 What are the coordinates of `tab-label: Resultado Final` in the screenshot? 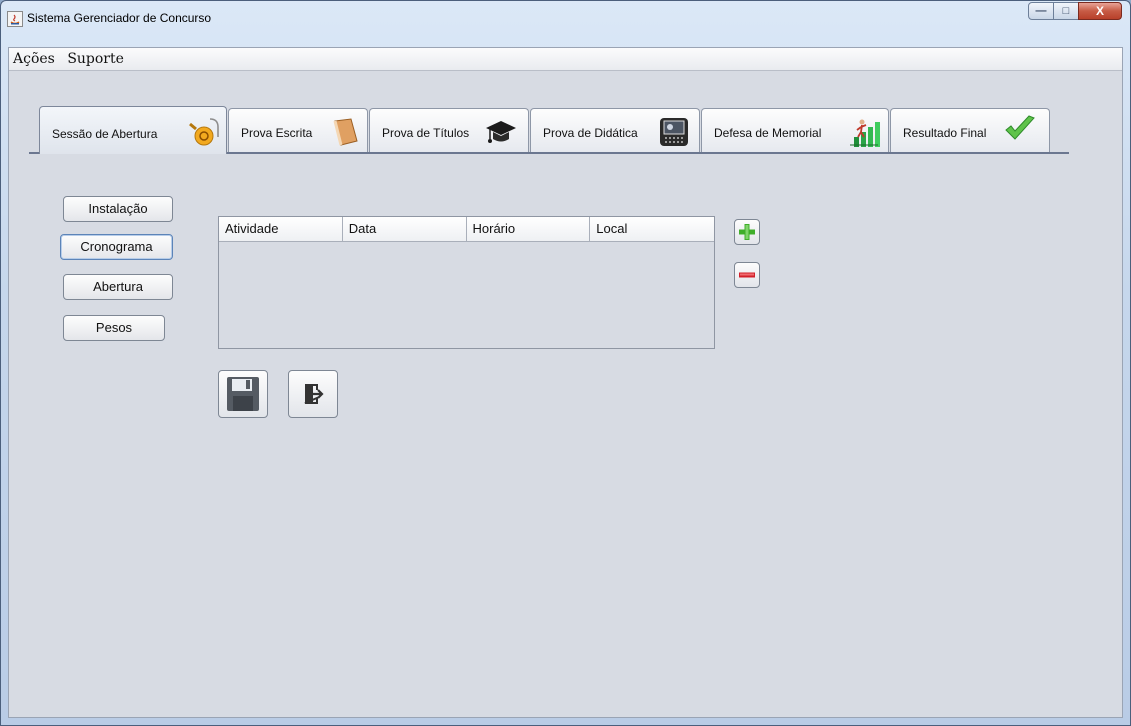 It's located at (945, 133).